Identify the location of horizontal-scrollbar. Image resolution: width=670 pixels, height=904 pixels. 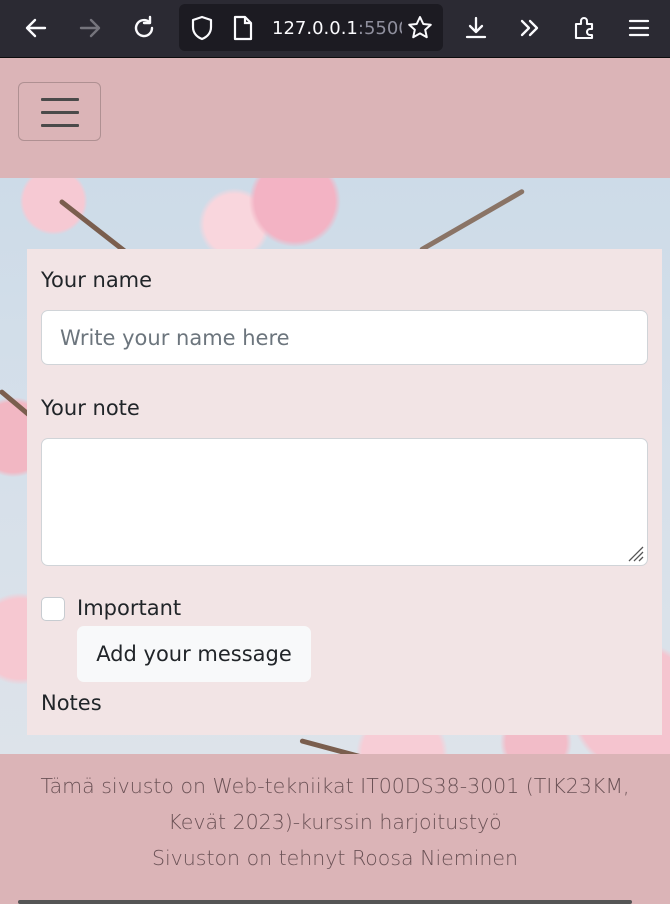
(325, 902).